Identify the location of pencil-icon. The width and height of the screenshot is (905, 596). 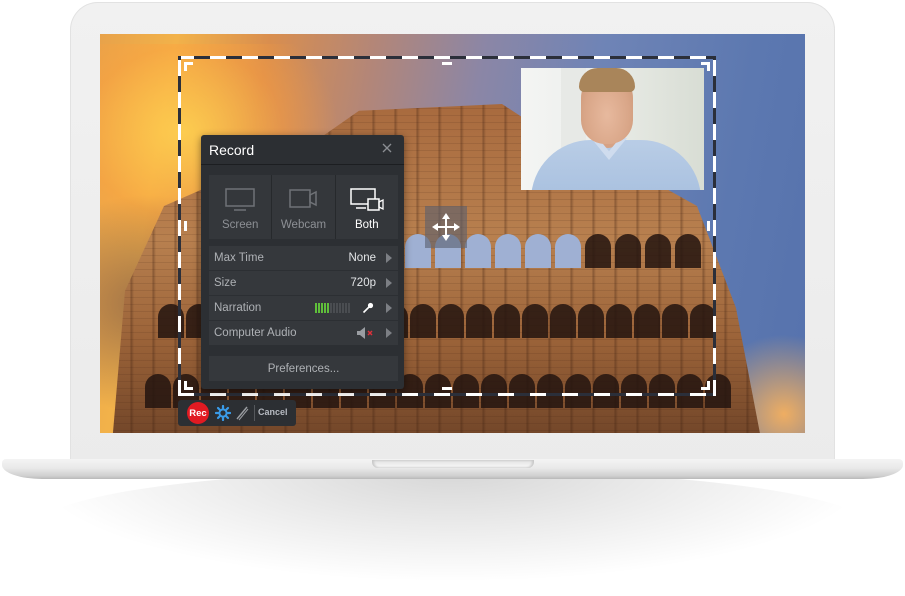
(242, 413).